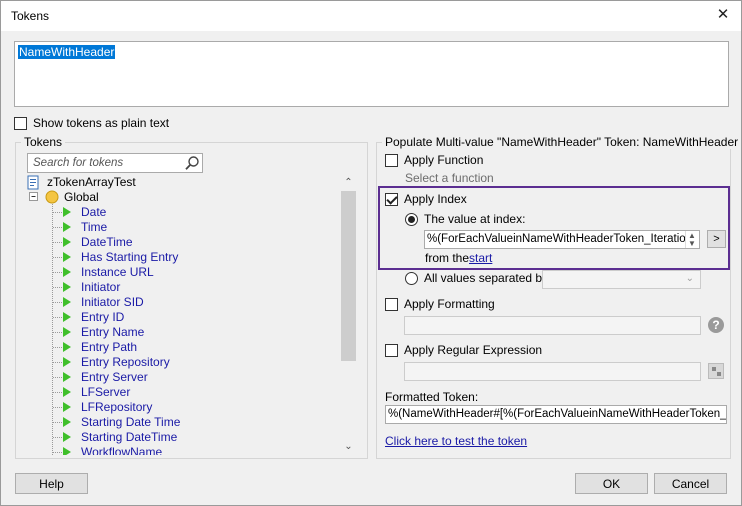  I want to click on help-icon: ?, so click(716, 325).